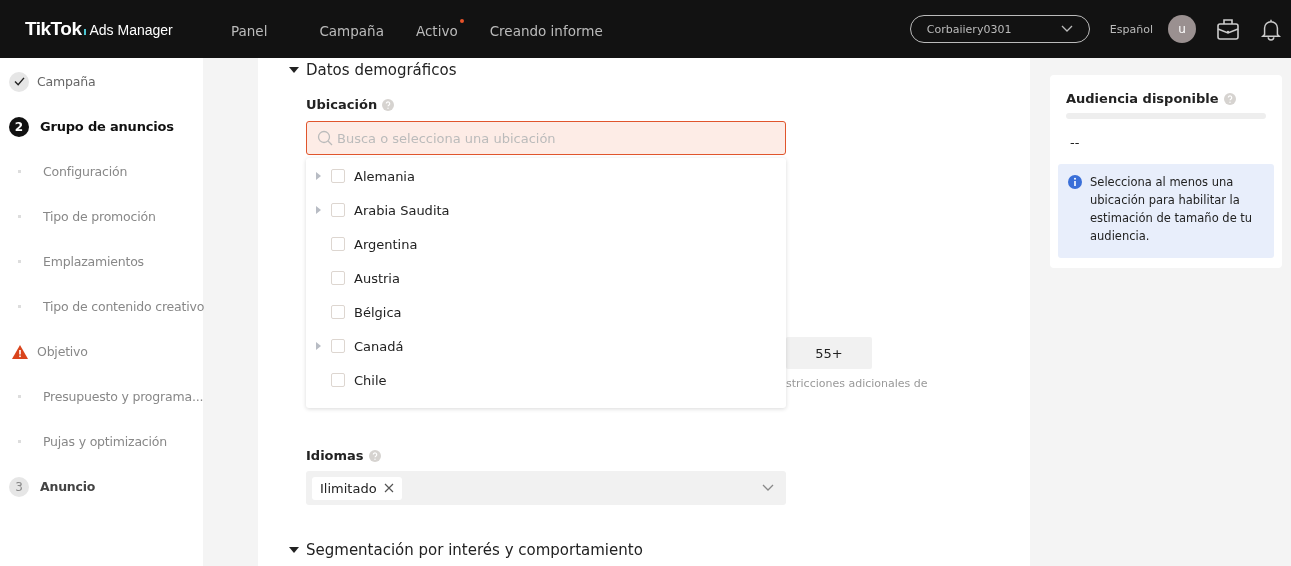 The height and width of the screenshot is (566, 1291). Describe the element at coordinates (549, 29) in the screenshot. I see `nav-link: Creando informe` at that location.